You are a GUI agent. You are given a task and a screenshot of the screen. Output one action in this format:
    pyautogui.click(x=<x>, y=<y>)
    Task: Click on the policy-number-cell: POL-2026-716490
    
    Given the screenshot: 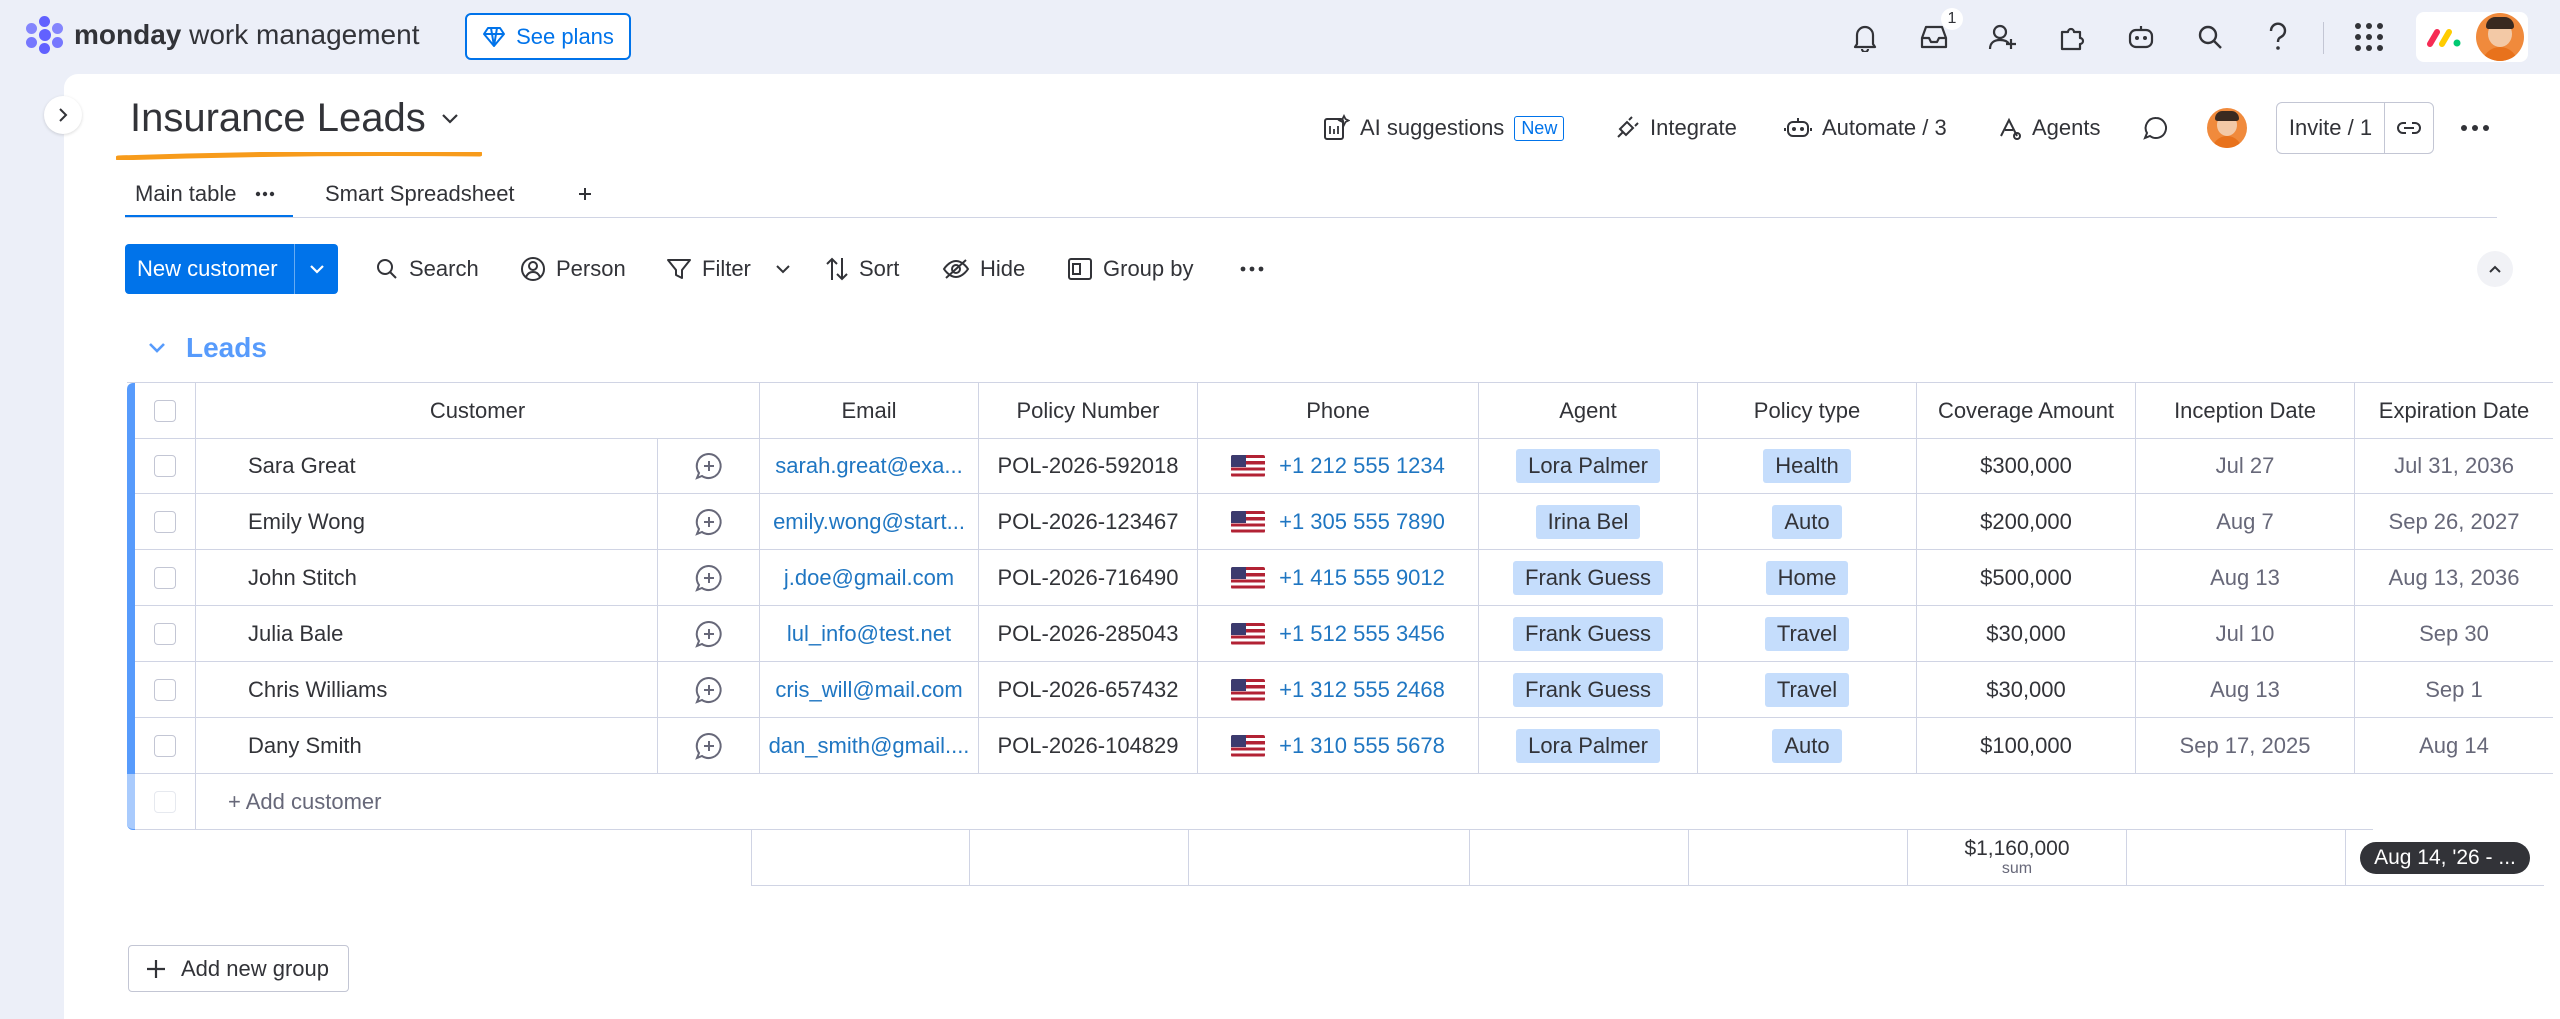 What is the action you would take?
    pyautogui.click(x=1088, y=578)
    